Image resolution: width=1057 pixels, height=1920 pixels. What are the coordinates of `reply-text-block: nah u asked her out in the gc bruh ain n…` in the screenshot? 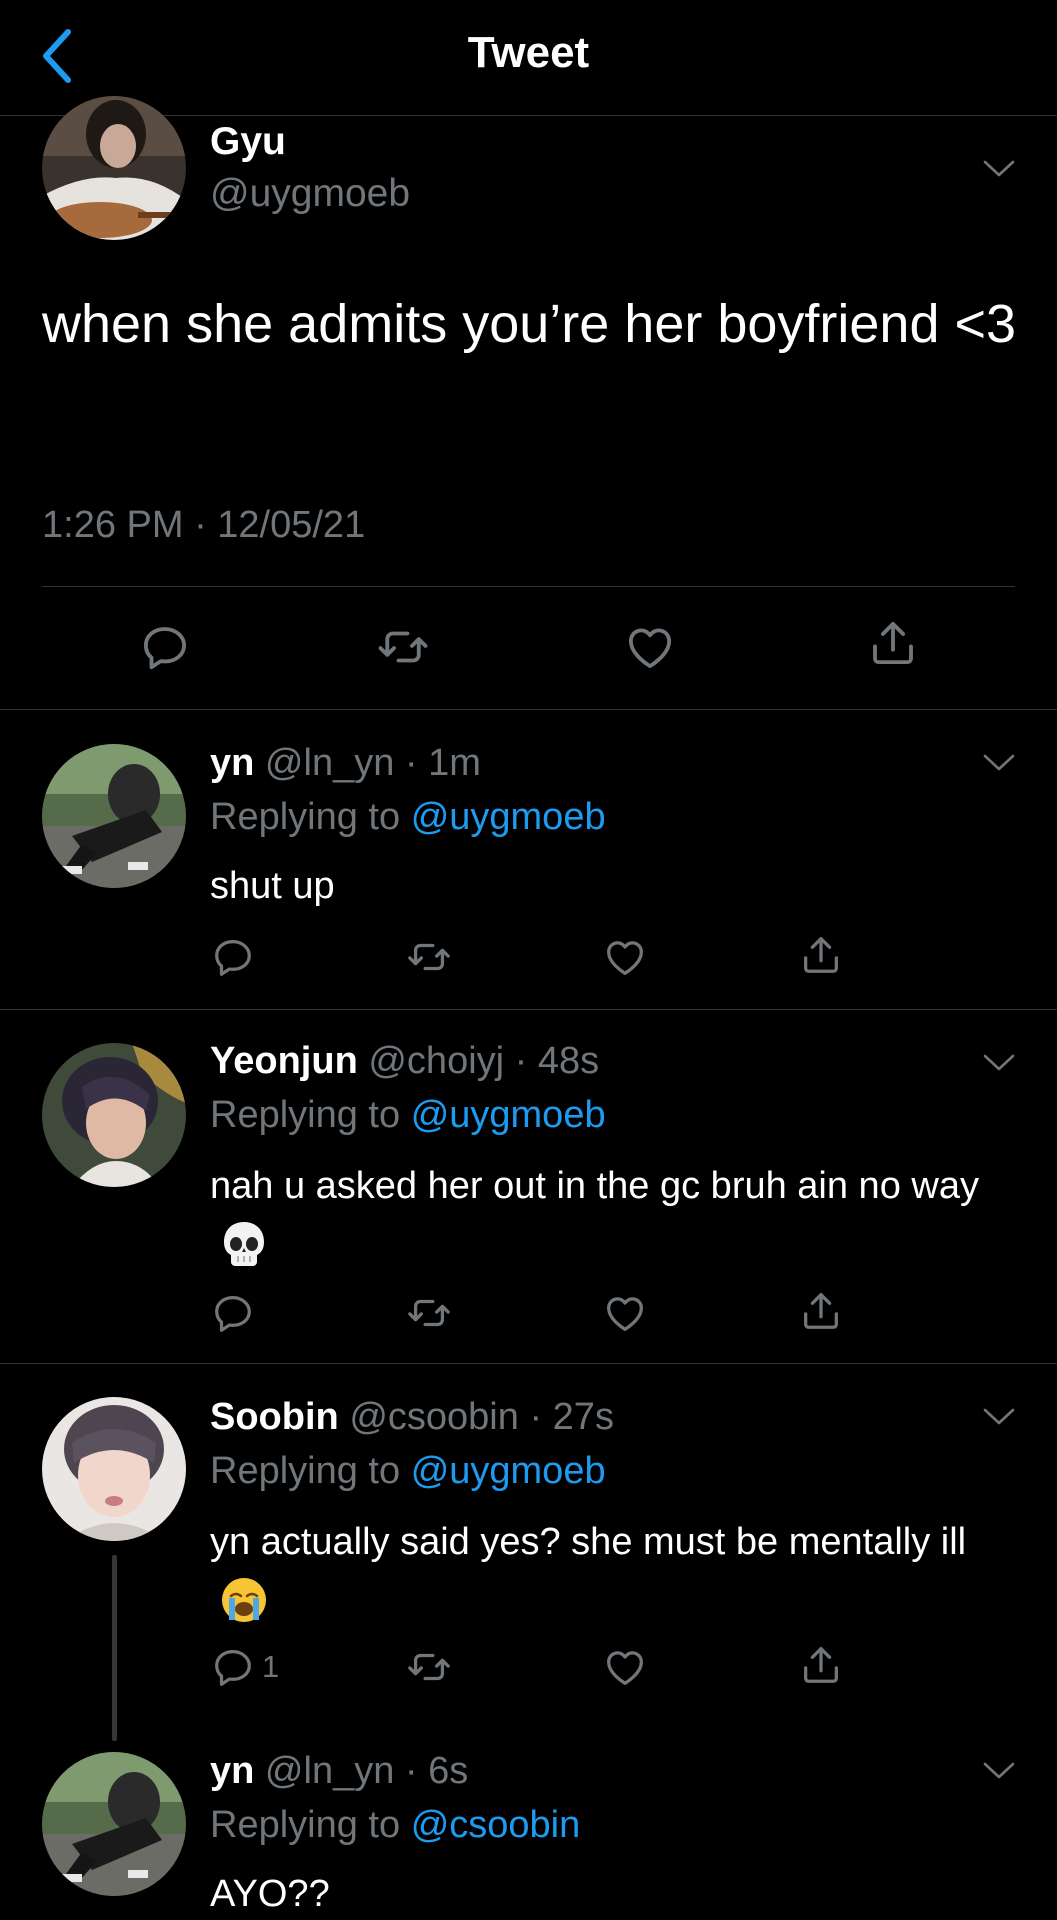 It's located at (615, 1214).